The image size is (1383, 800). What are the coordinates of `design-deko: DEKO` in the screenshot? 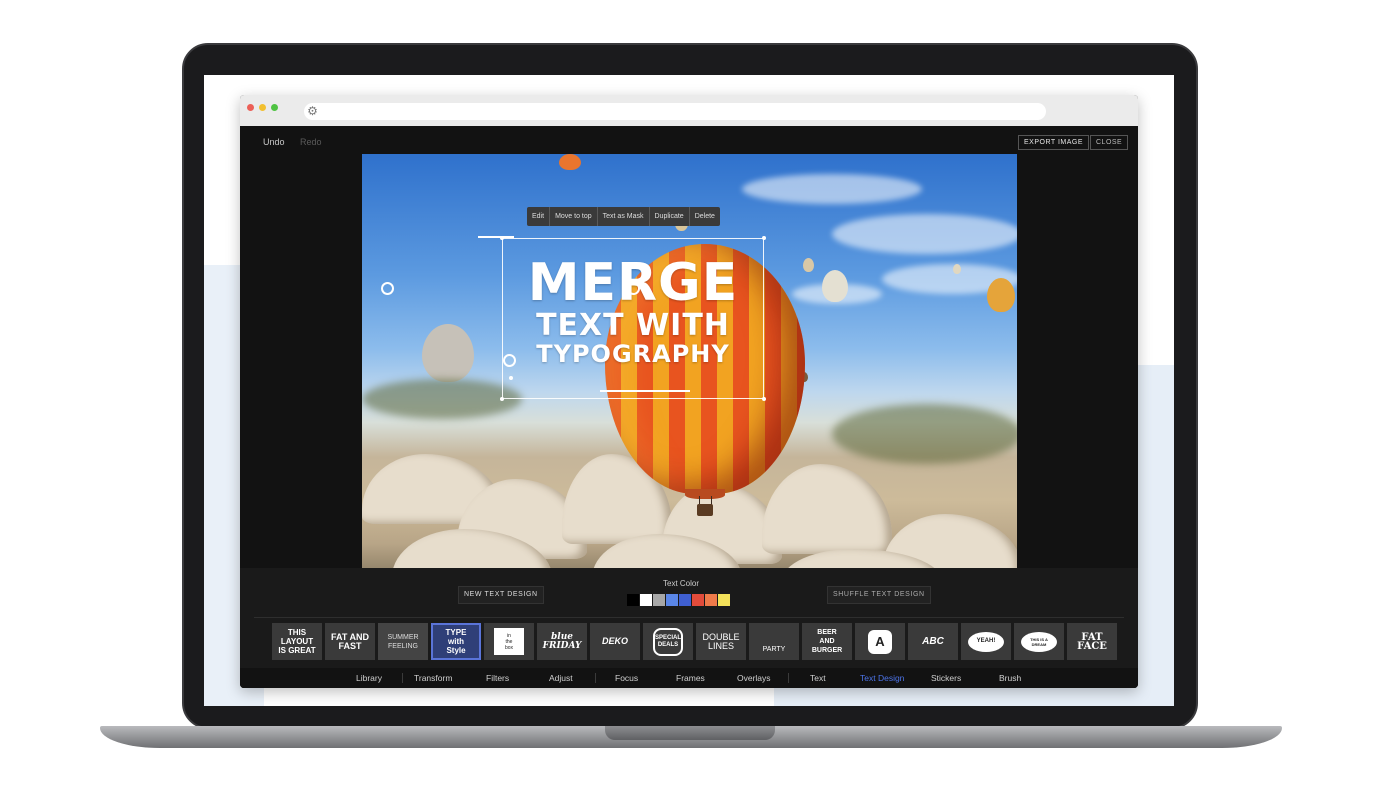 It's located at (615, 641).